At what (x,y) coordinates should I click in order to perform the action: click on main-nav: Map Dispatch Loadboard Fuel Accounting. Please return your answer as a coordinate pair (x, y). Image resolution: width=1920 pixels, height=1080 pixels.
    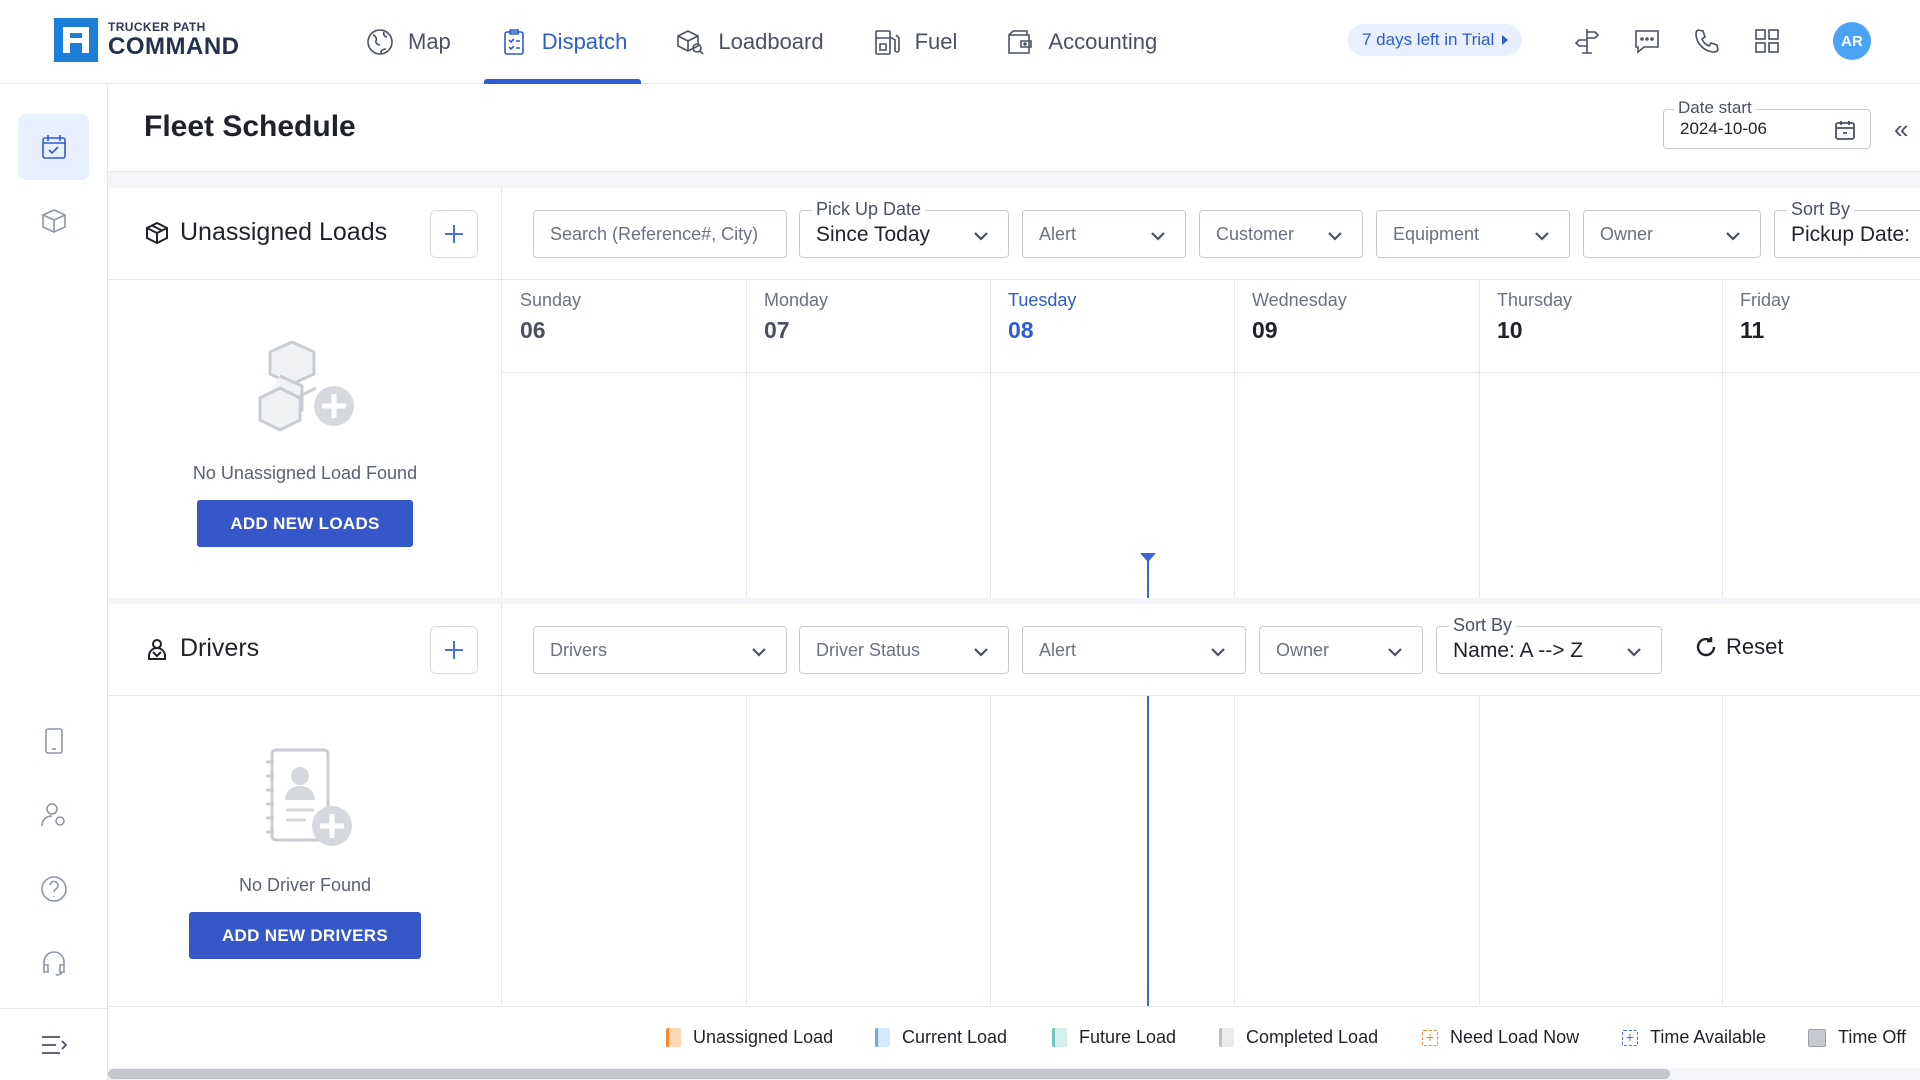
    Looking at the image, I should click on (770, 42).